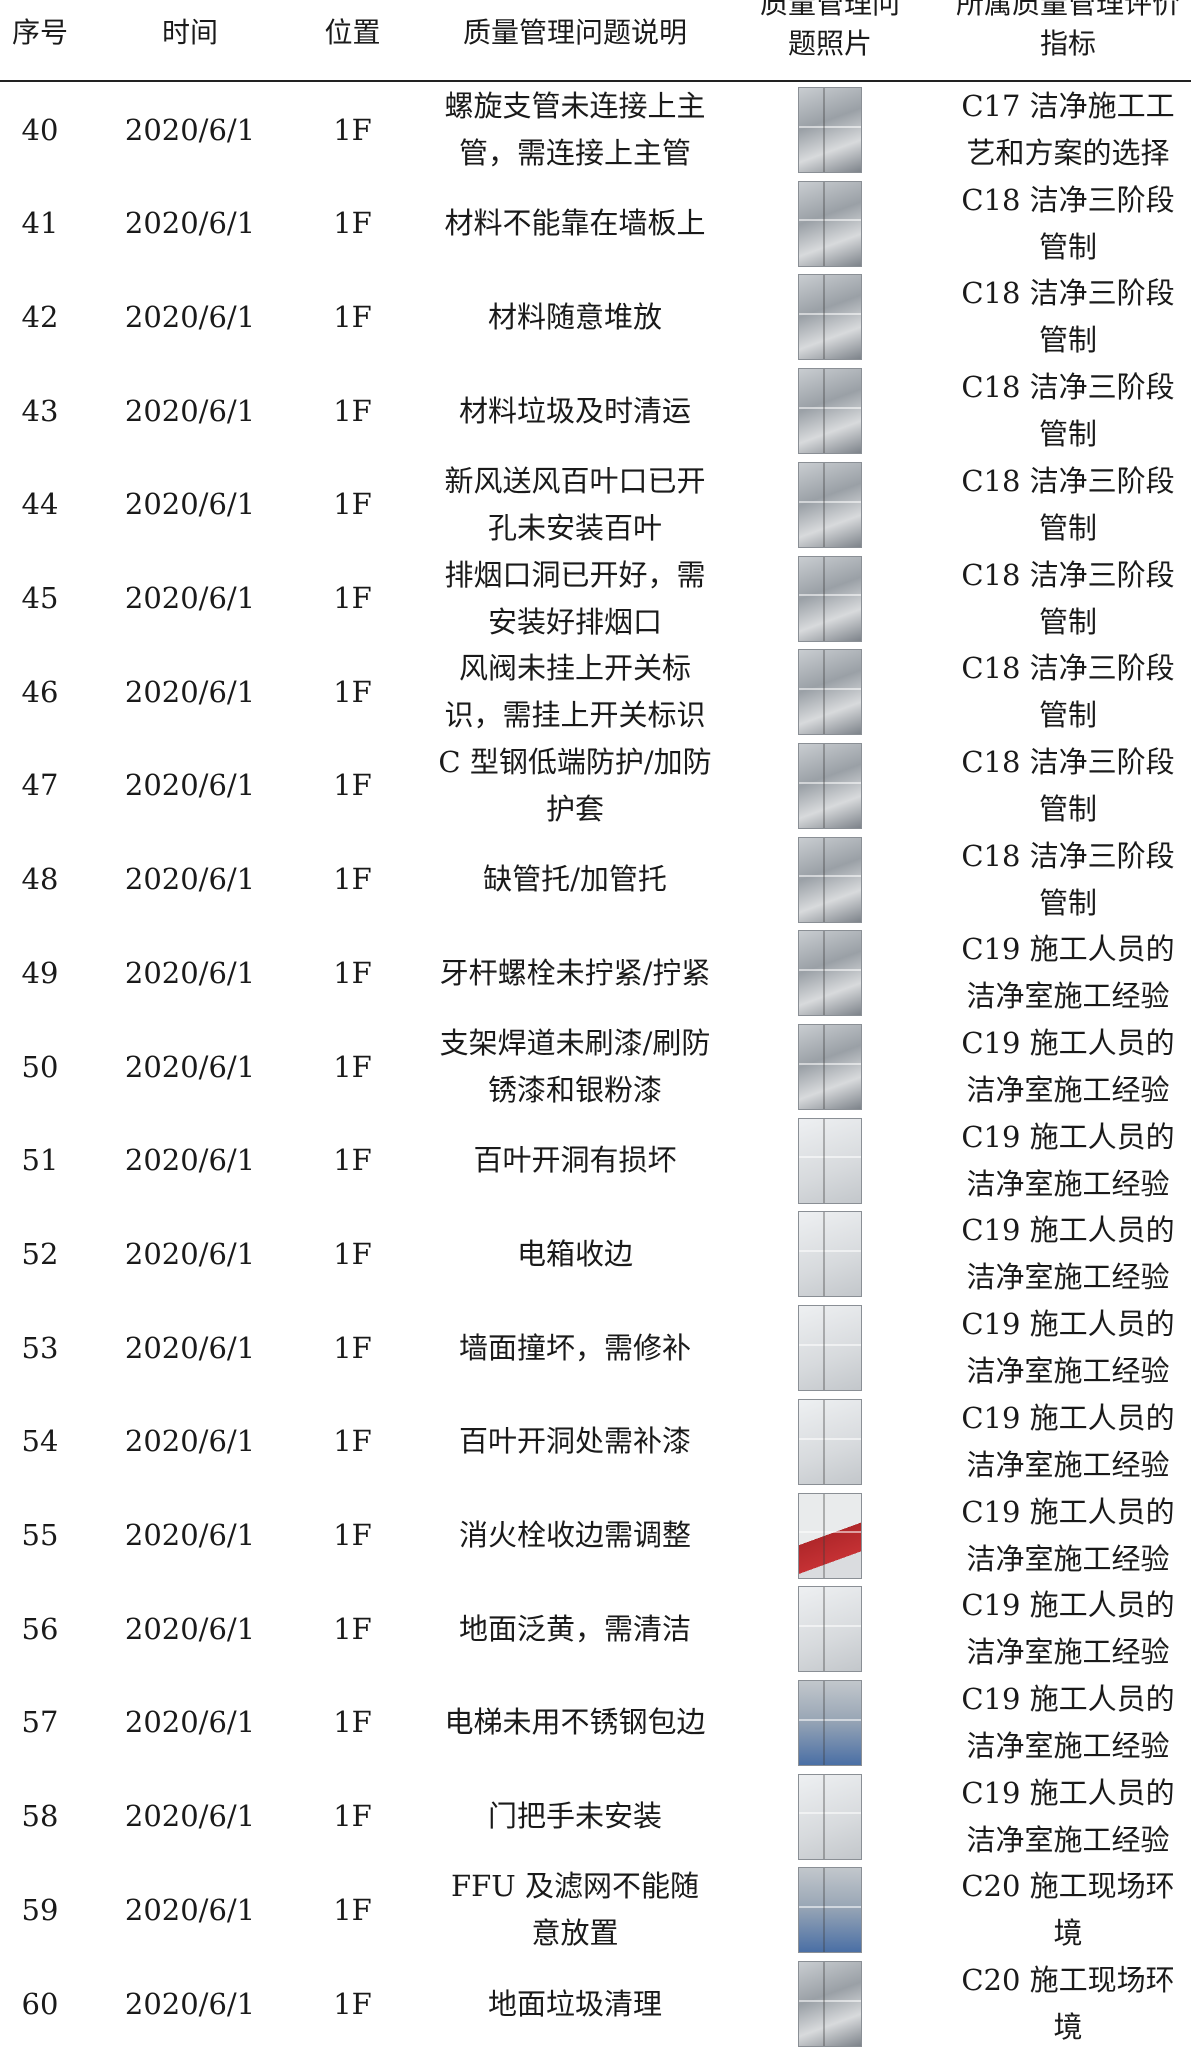  I want to click on row-description: 墙面撞坏，需修补, so click(574, 1347).